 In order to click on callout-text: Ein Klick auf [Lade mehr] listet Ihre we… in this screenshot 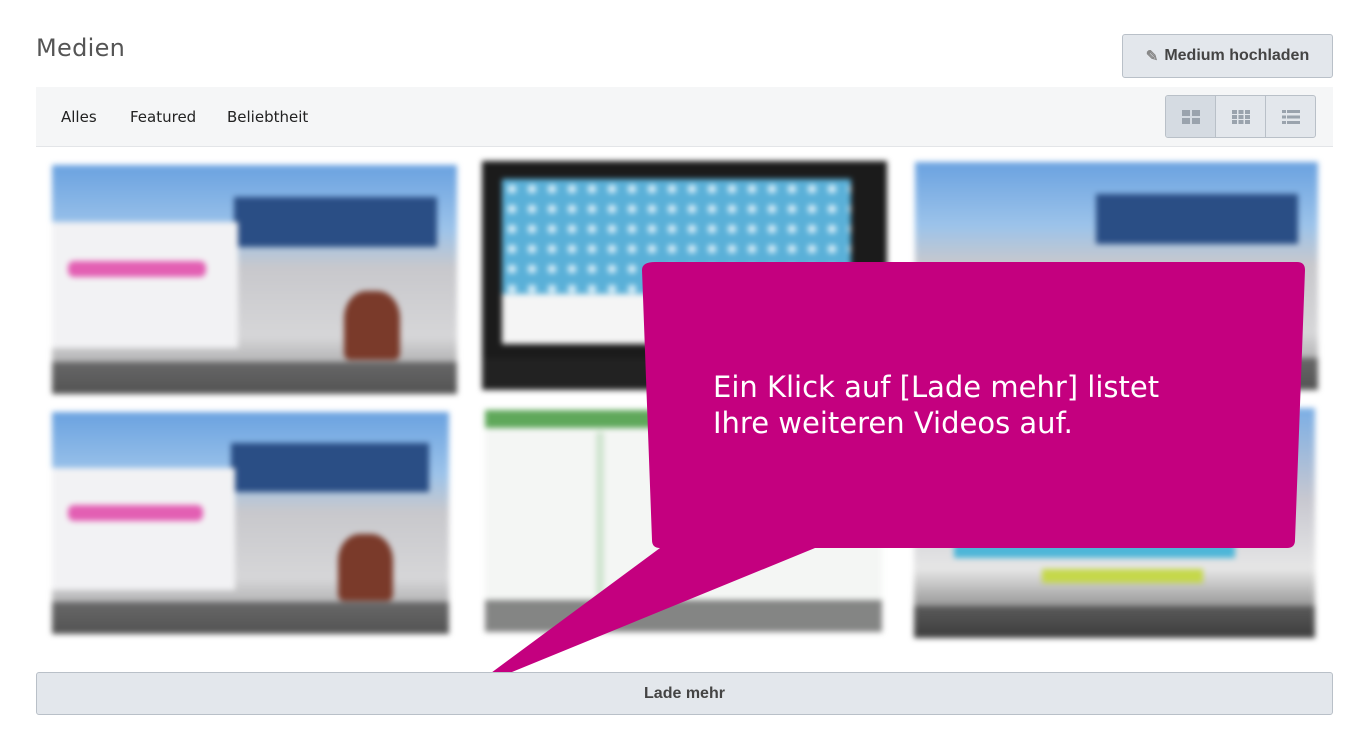, I will do `click(993, 405)`.